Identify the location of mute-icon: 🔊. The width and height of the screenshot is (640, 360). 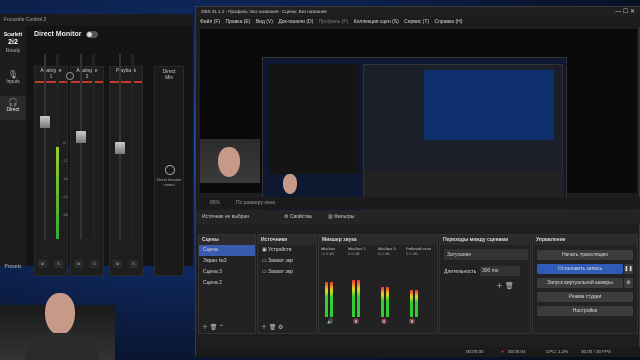
(330, 322).